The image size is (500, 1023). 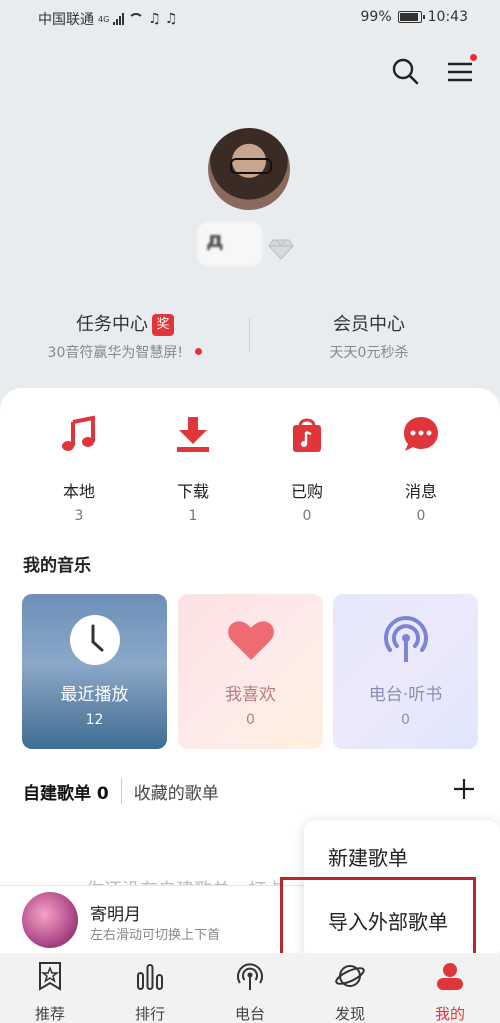 I want to click on quick-purchased-label: 已购, so click(x=306, y=491).